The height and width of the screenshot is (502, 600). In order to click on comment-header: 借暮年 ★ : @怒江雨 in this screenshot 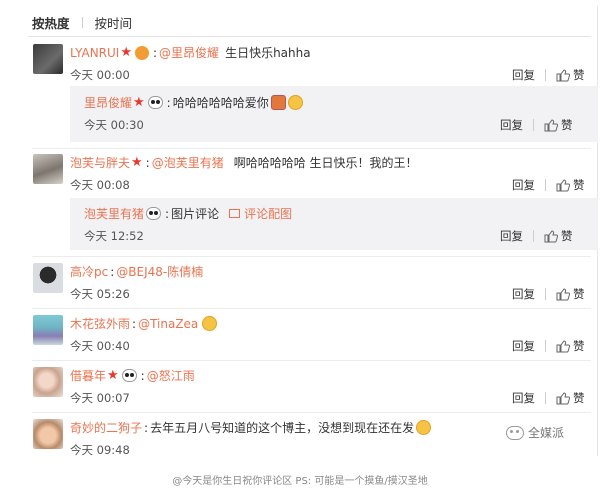, I will do `click(132, 375)`.